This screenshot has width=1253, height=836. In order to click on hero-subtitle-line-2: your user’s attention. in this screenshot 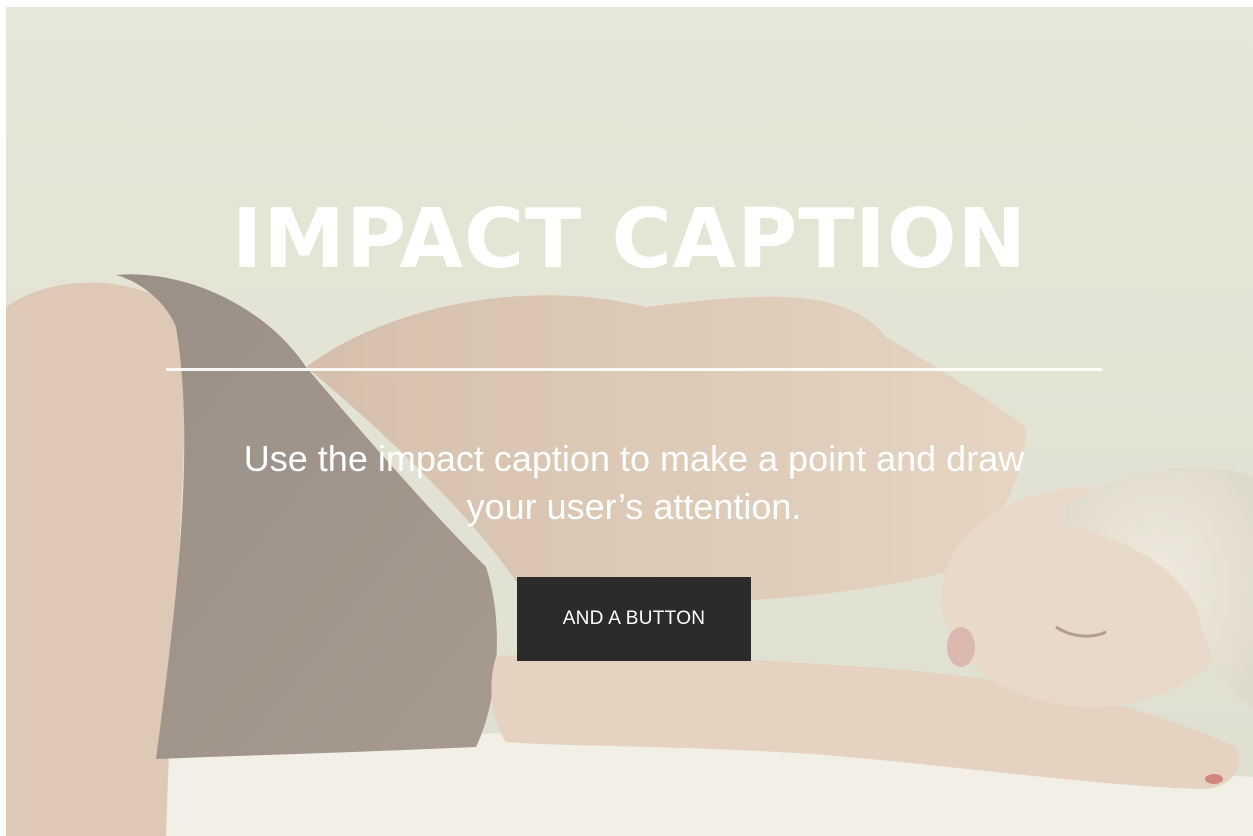, I will do `click(634, 506)`.